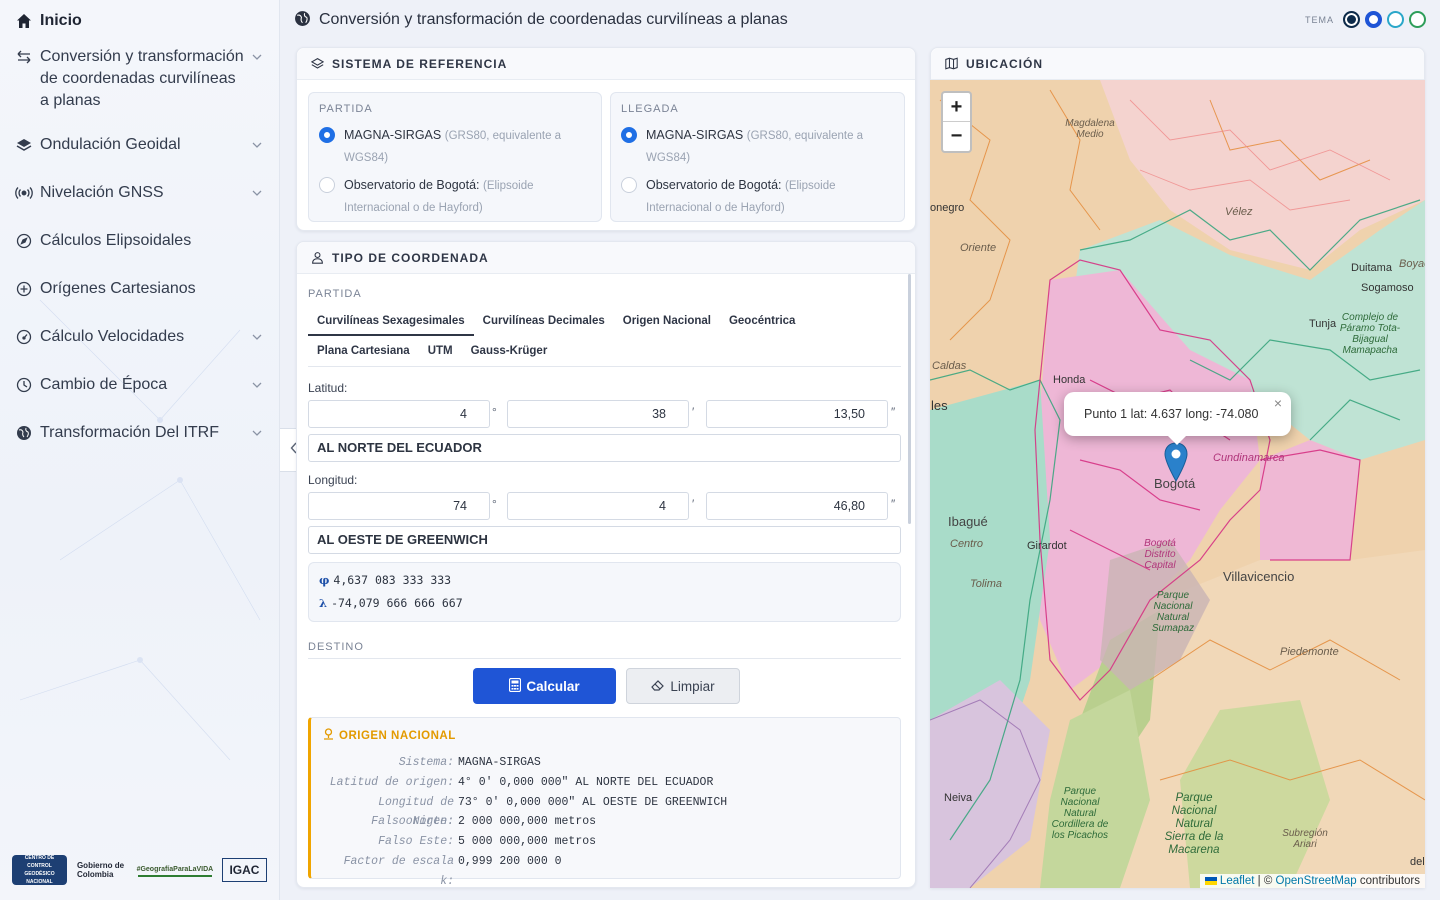 This screenshot has width=1440, height=900. What do you see at coordinates (978, 248) in the screenshot?
I see `map-label-oriente: Oriente` at bounding box center [978, 248].